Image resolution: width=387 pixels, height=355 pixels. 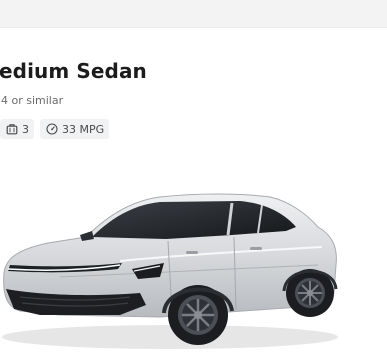 I want to click on fuel-economy-value: 33 MPG, so click(x=83, y=129).